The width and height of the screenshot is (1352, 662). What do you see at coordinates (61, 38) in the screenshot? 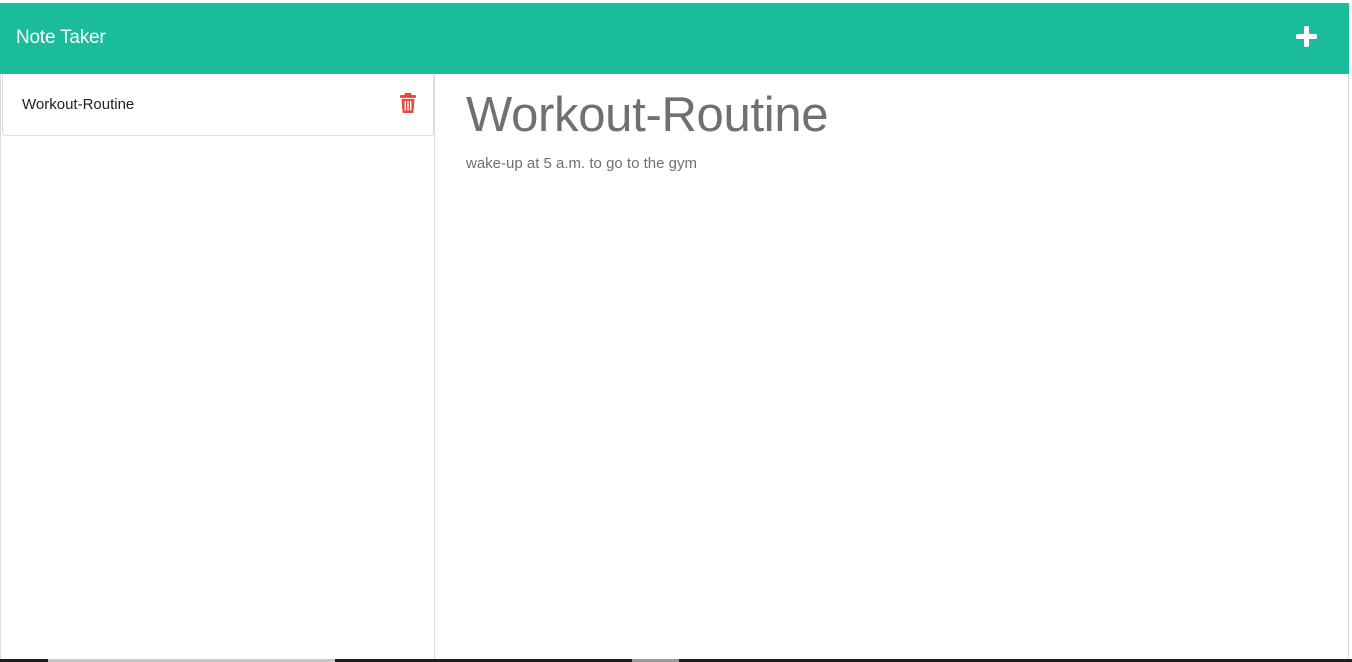
I see `brand-link: Note Taker` at bounding box center [61, 38].